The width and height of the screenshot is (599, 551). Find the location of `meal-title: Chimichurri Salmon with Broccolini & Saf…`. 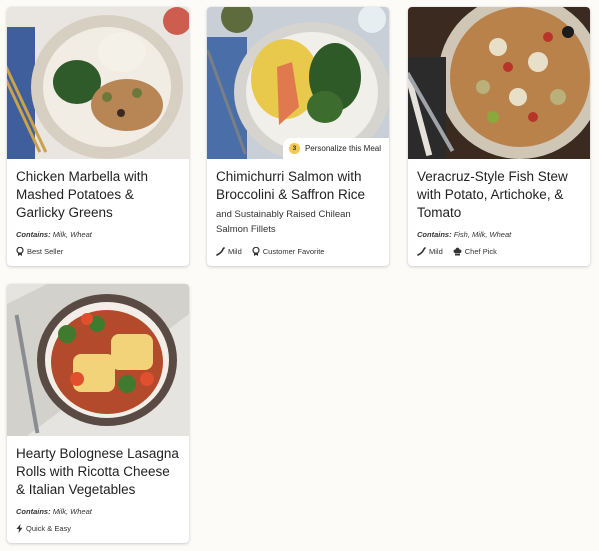

meal-title: Chimichurri Salmon with Broccolini & Saf… is located at coordinates (298, 186).